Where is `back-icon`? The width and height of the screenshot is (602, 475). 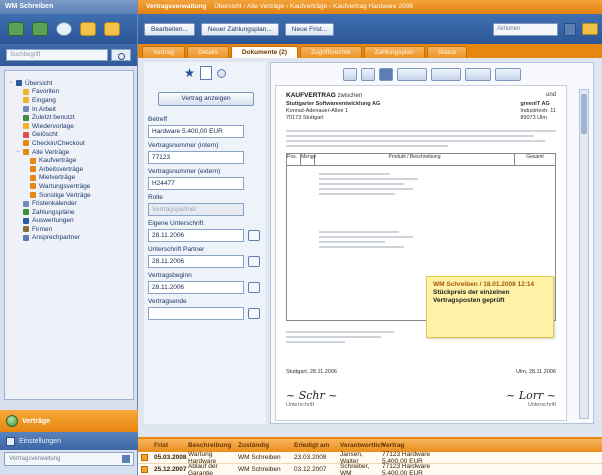 back-icon is located at coordinates (16, 29).